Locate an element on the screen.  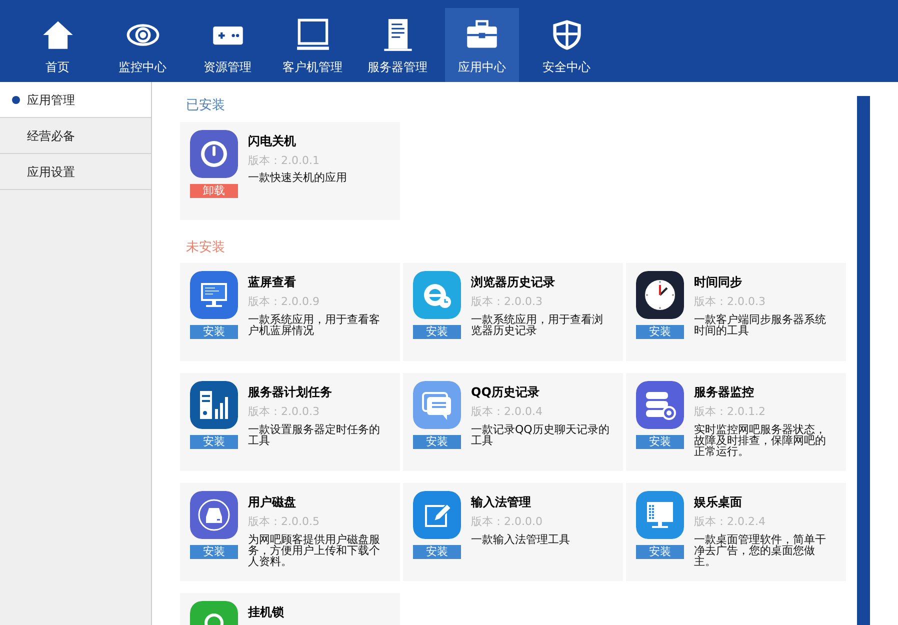
app-version: 版本：2.0.2.4 is located at coordinates (730, 522).